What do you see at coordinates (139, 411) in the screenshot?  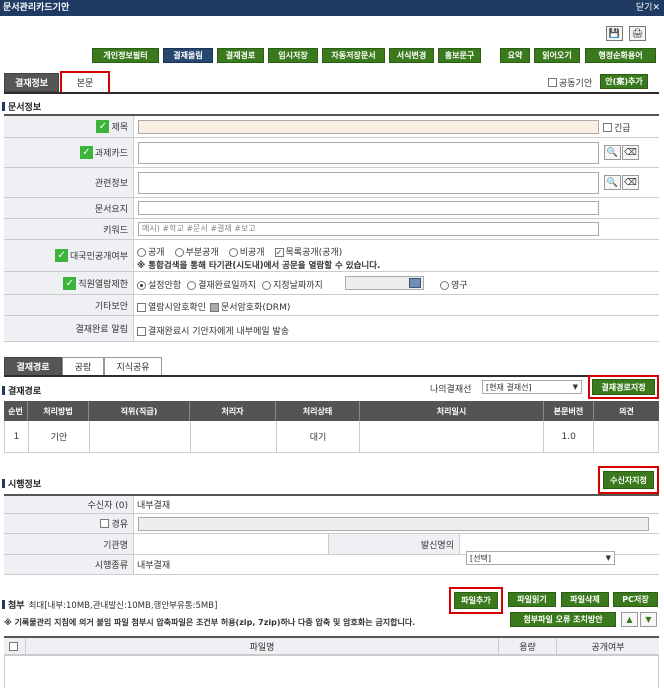 I see `col-position: 직위(직급)` at bounding box center [139, 411].